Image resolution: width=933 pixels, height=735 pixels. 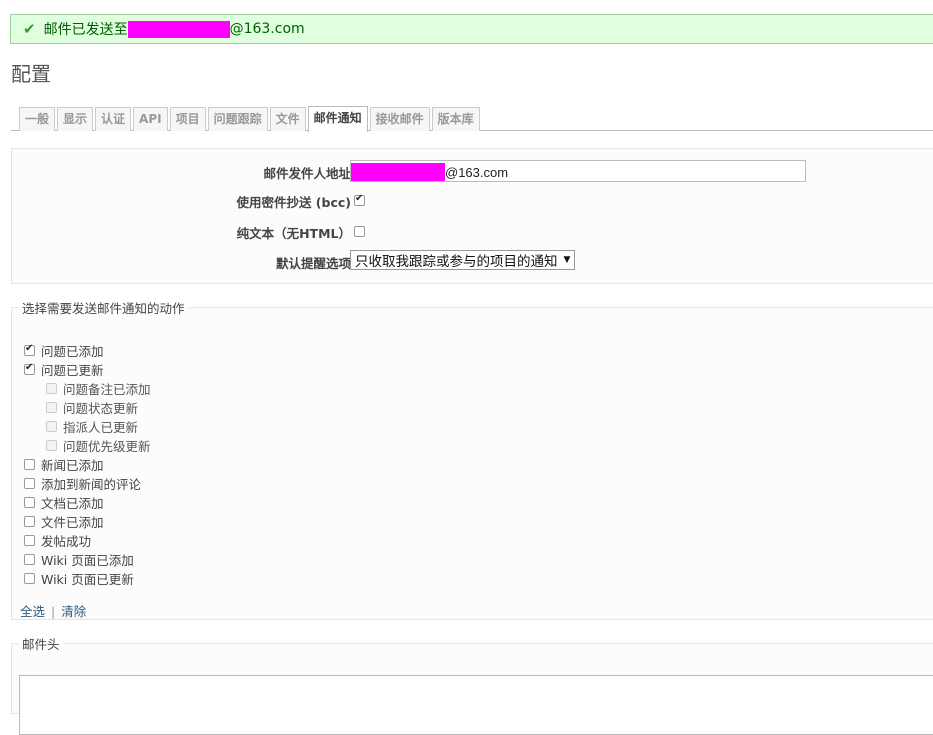 I want to click on default-notify-select: 只收取我跟踪或参与的项目的通知 ▼, so click(x=463, y=260).